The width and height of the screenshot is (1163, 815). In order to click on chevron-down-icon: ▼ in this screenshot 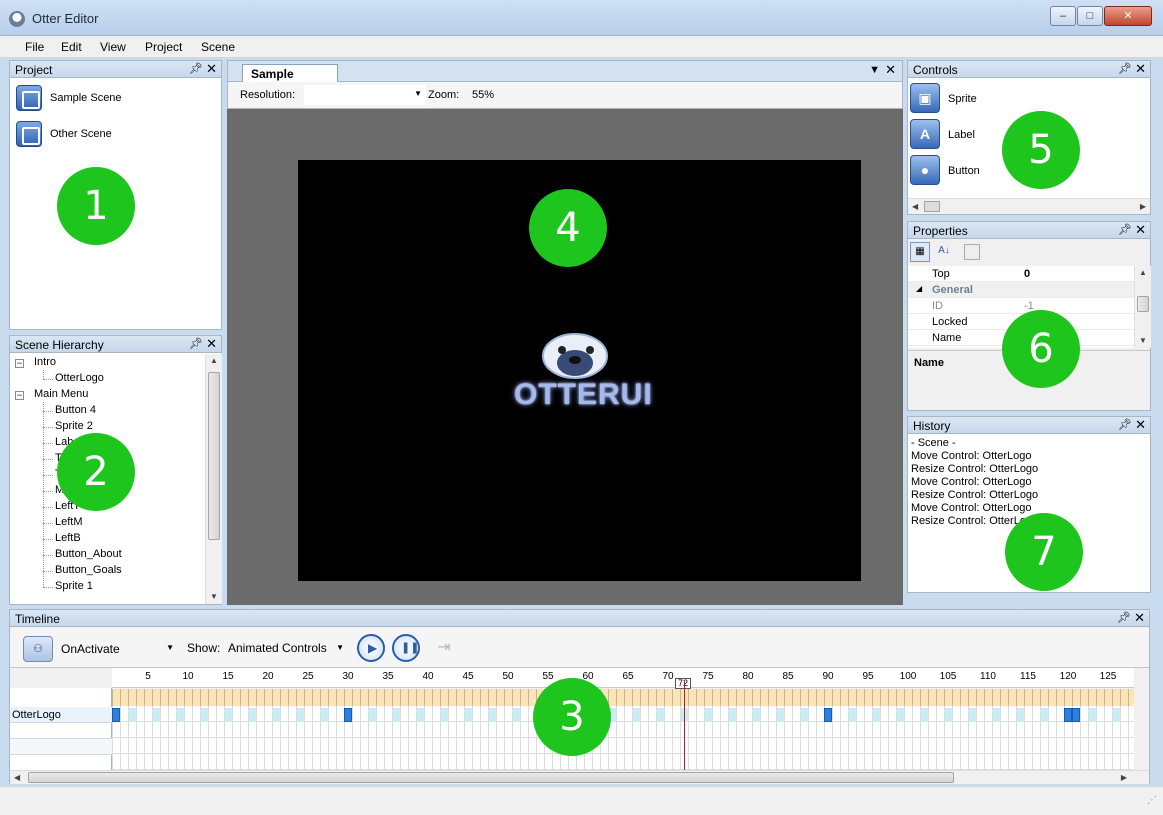, I will do `click(340, 647)`.